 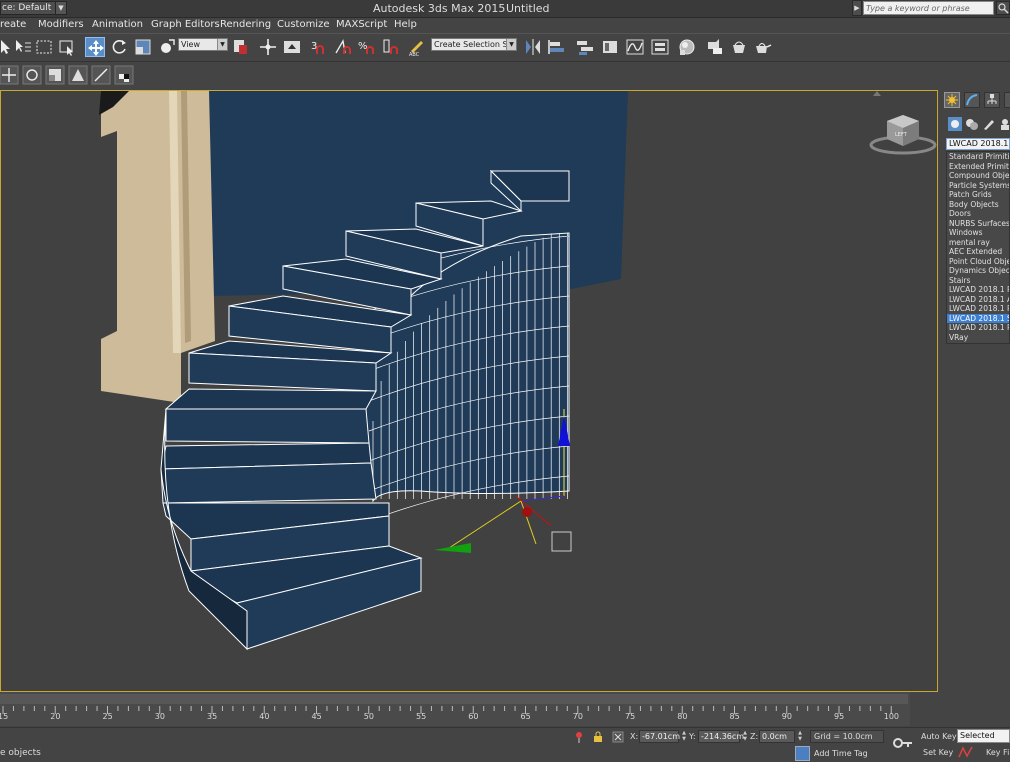 I want to click on use-pivot-center-icon, so click(x=241, y=47).